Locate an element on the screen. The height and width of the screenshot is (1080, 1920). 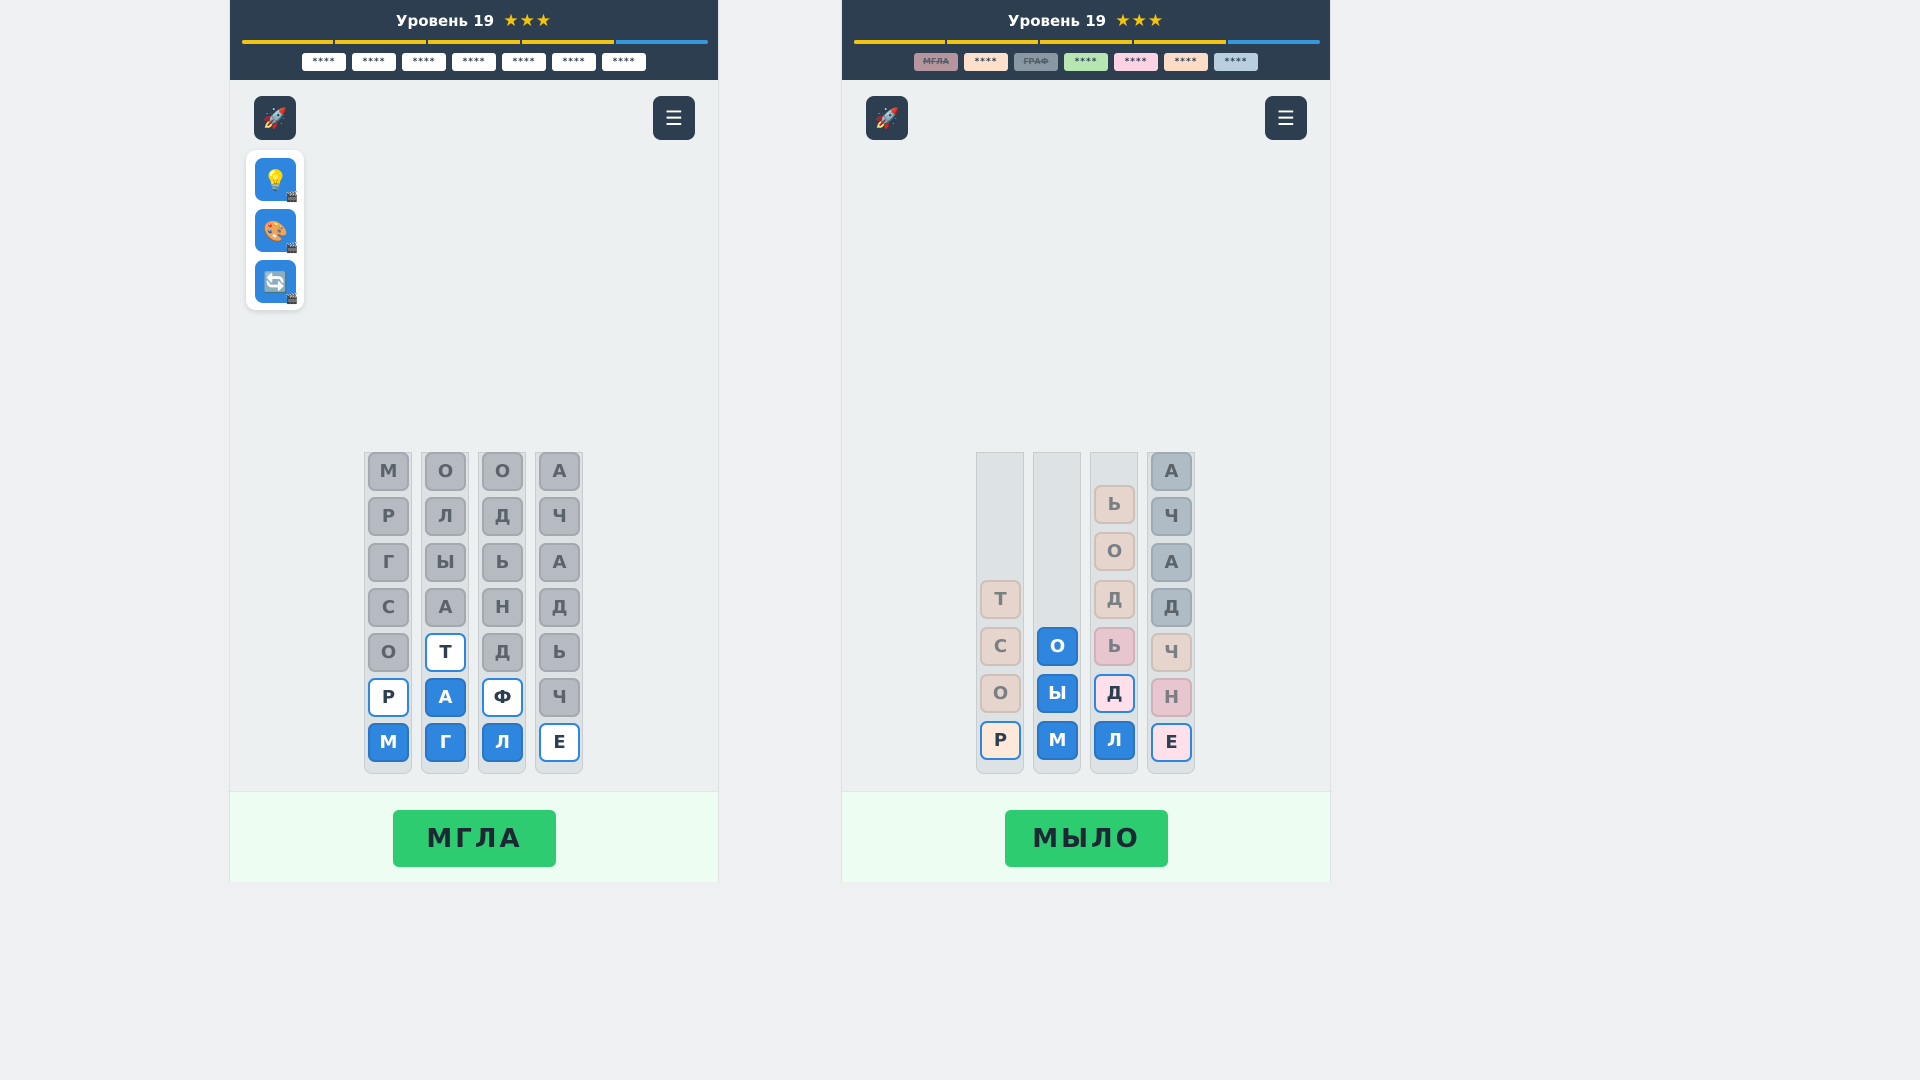
letter-tile-selected: Ы is located at coordinates (1057, 693).